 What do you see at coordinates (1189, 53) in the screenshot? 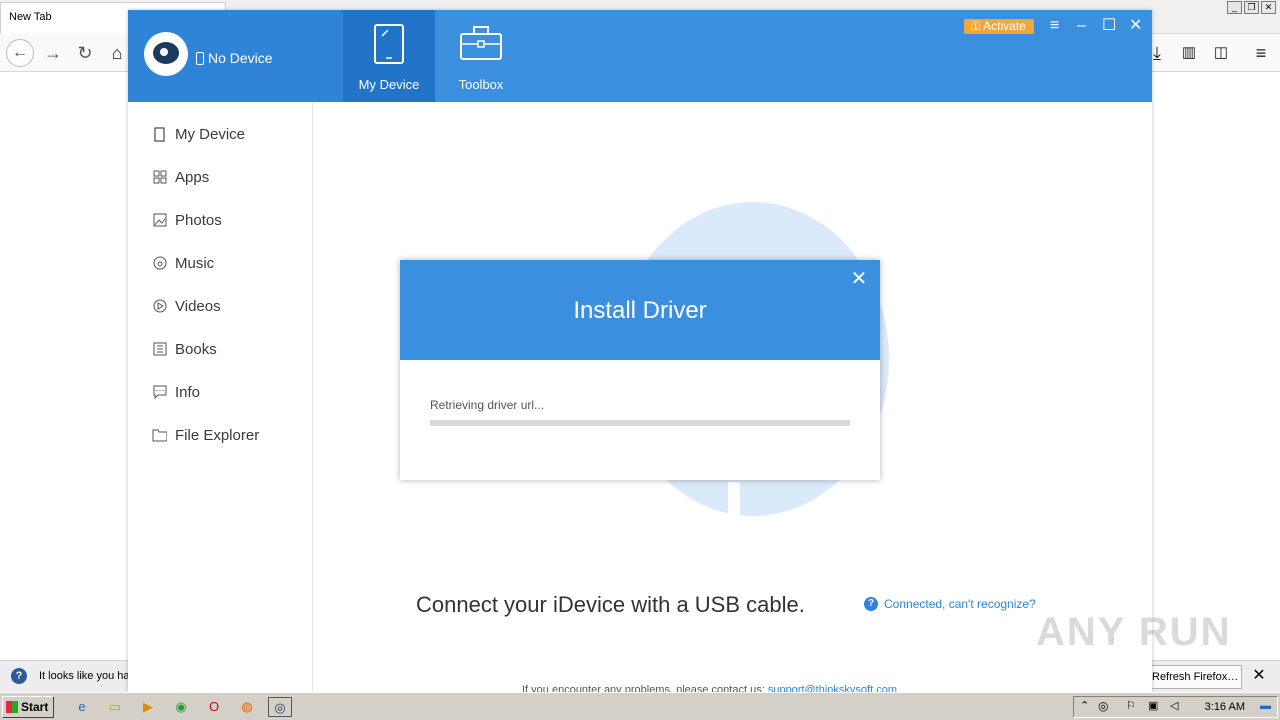
I see `library-icon: ▥` at bounding box center [1189, 53].